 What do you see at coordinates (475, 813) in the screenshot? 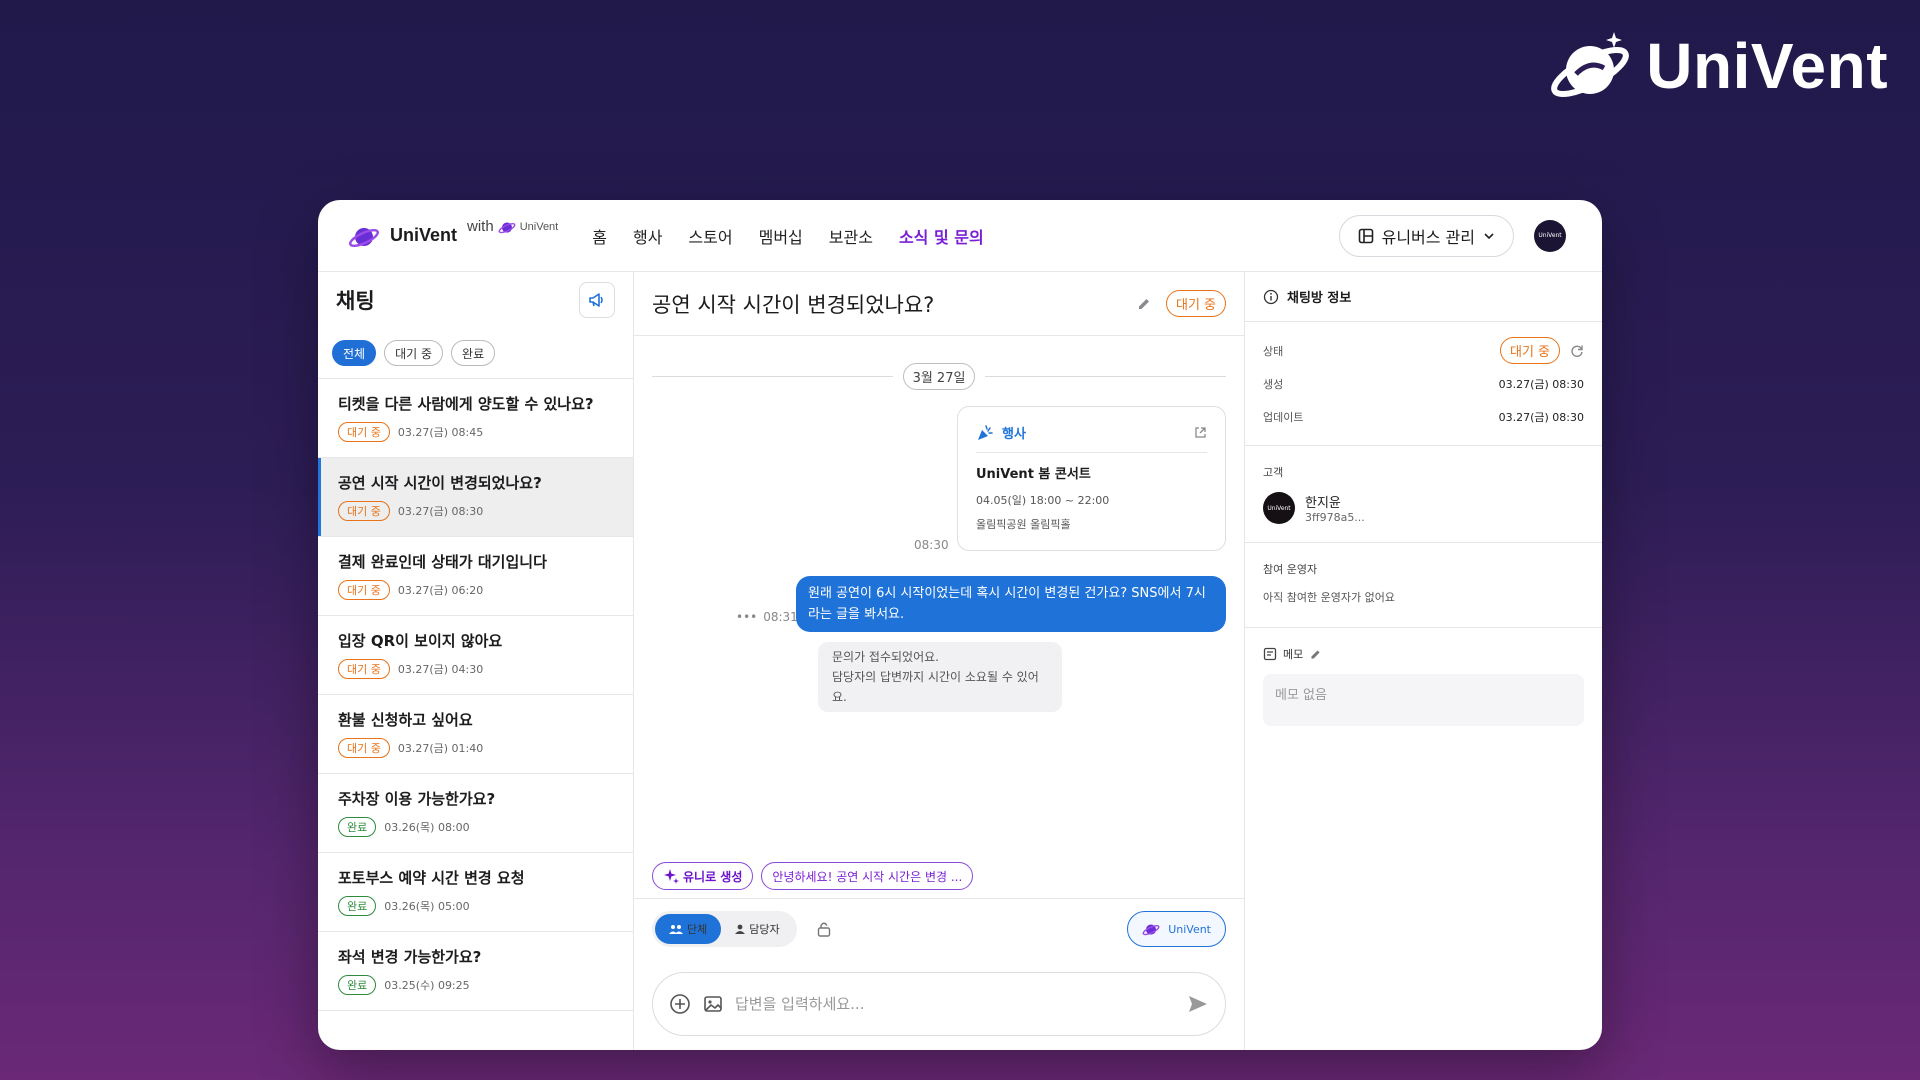
I see `chat-item: 주차장 이용 가능한가요? 완료 03.26(목) 08:00` at bounding box center [475, 813].